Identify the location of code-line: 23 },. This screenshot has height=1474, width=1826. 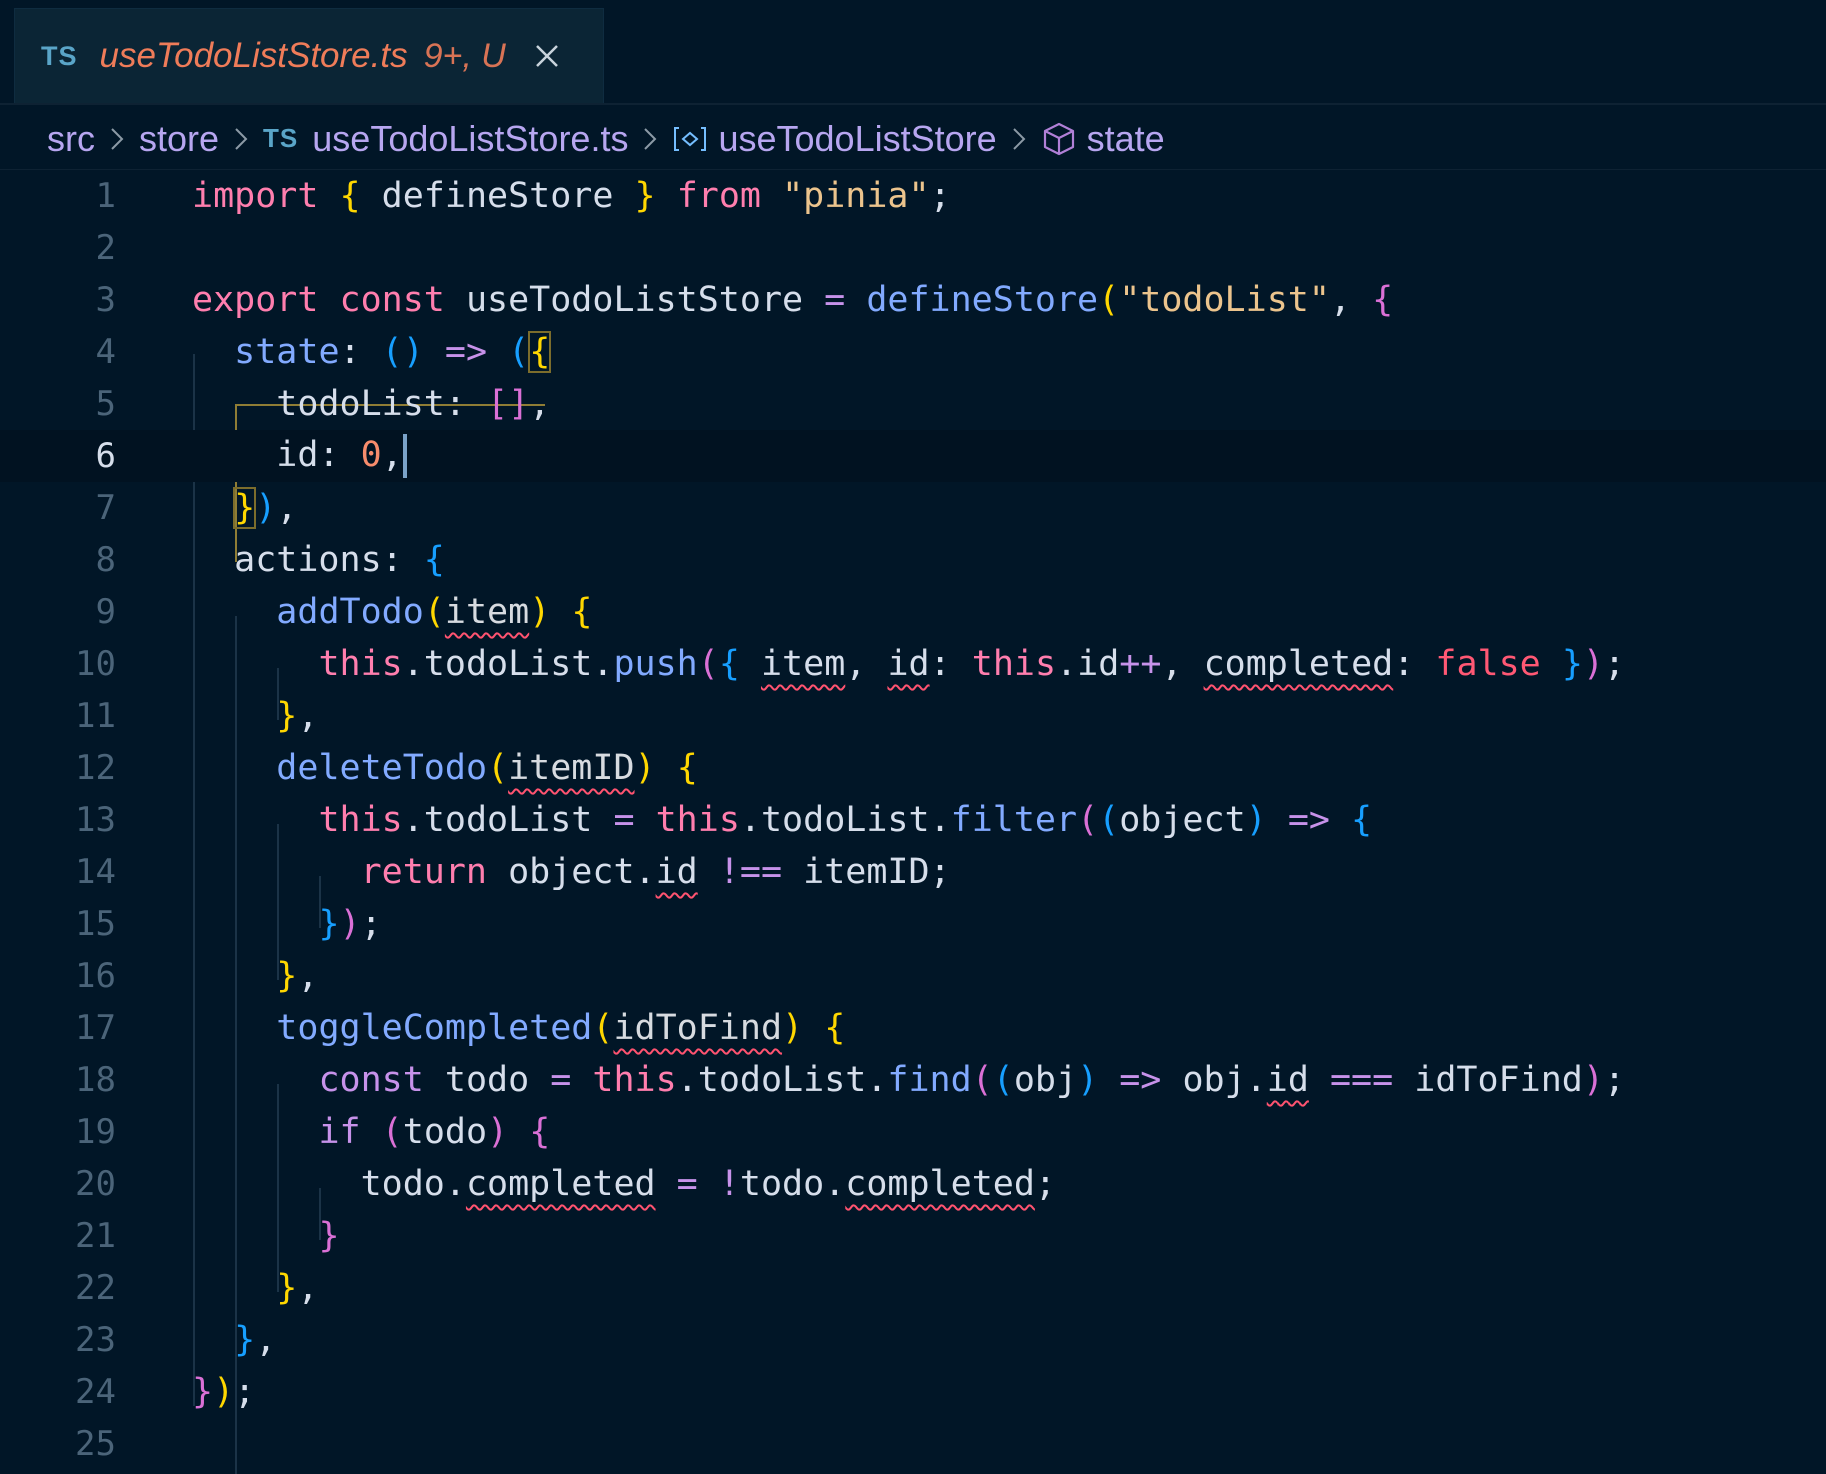
(176, 1340).